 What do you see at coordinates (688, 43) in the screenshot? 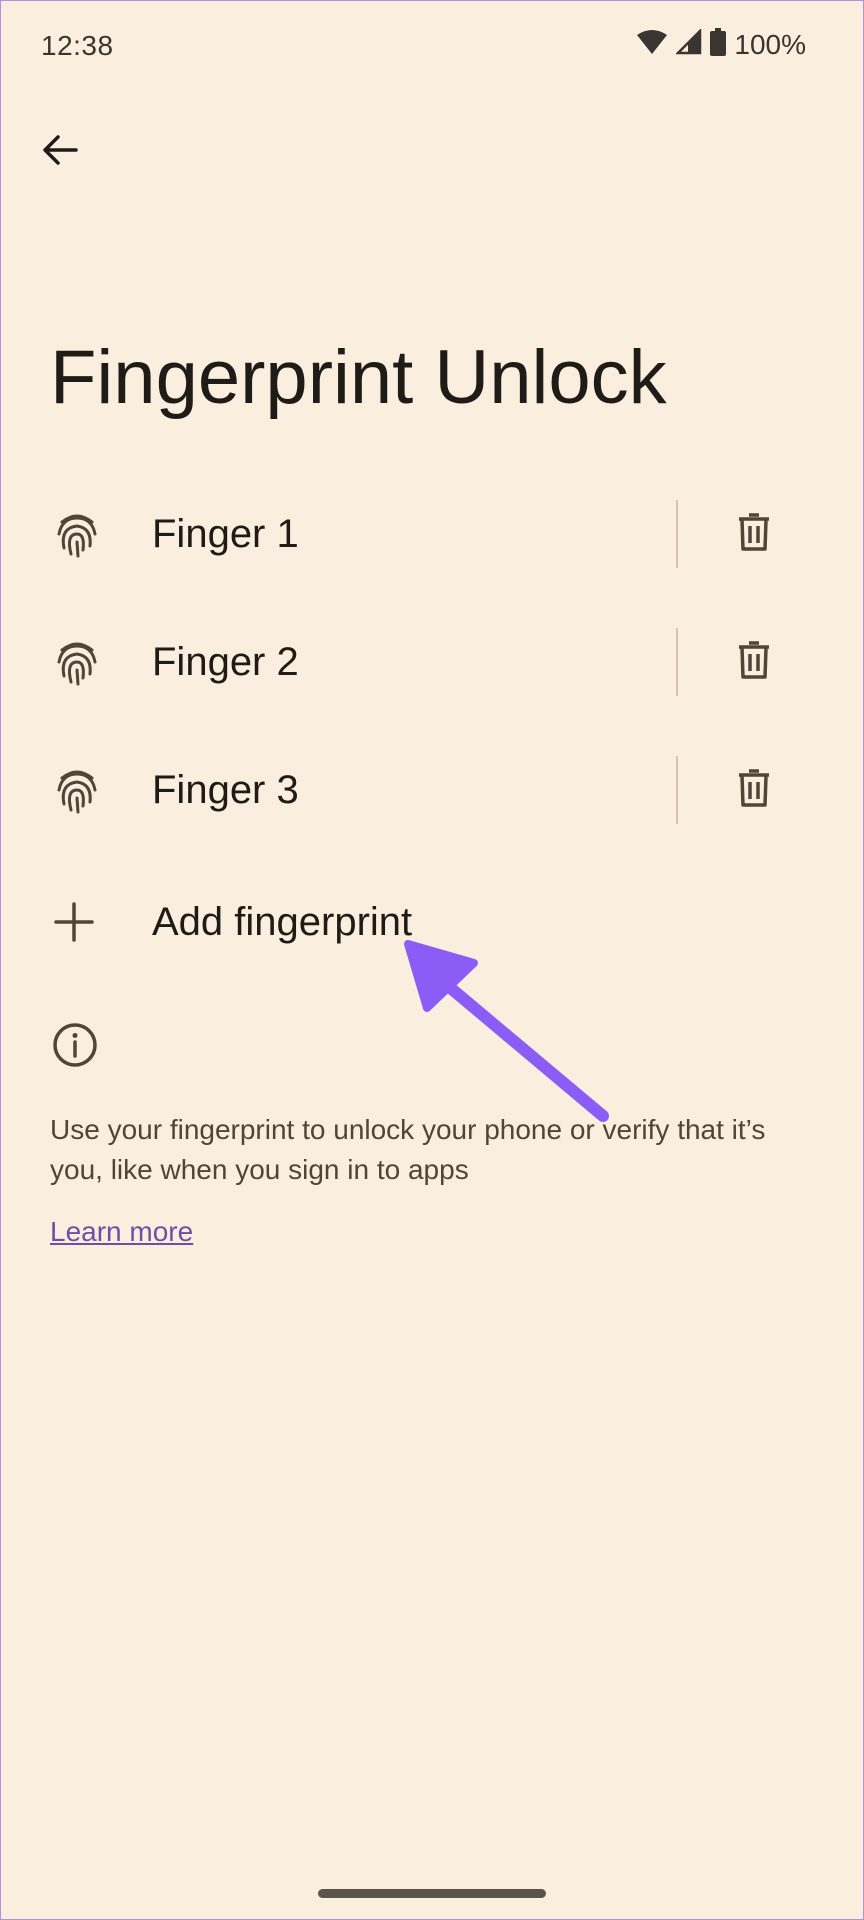
I see `cell-signal-icon` at bounding box center [688, 43].